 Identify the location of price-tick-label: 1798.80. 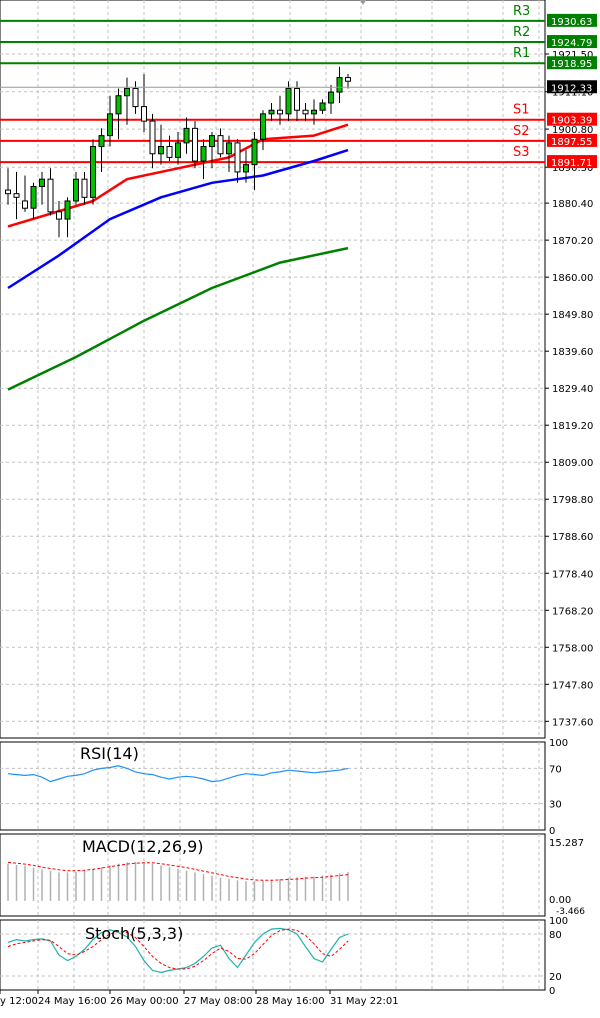
(572, 500).